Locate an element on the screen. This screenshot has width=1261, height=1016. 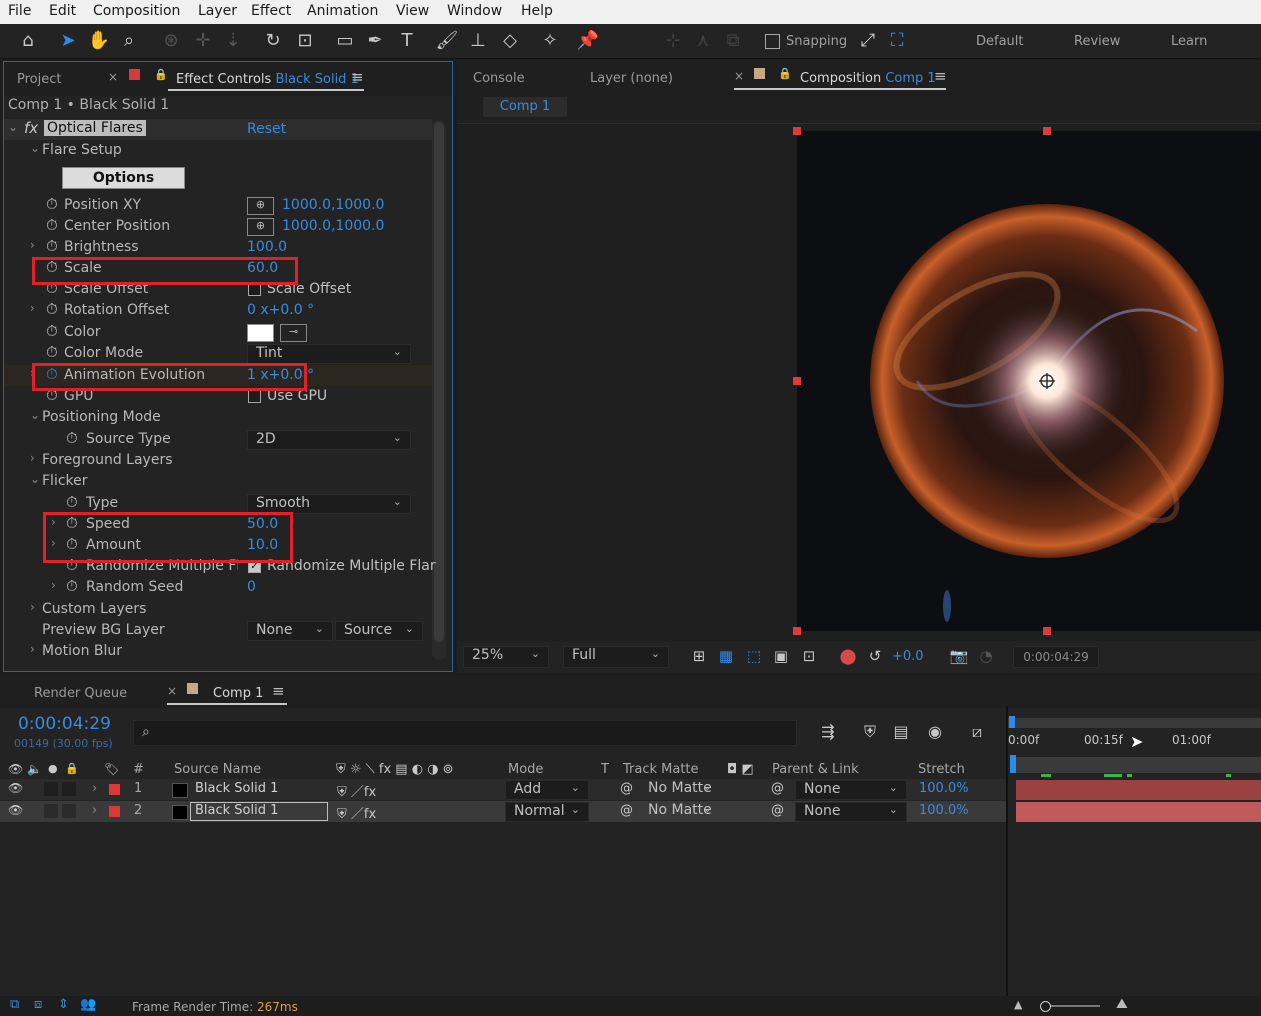
blend-mode-dropdown: Normal ⌄ is located at coordinates (547, 812).